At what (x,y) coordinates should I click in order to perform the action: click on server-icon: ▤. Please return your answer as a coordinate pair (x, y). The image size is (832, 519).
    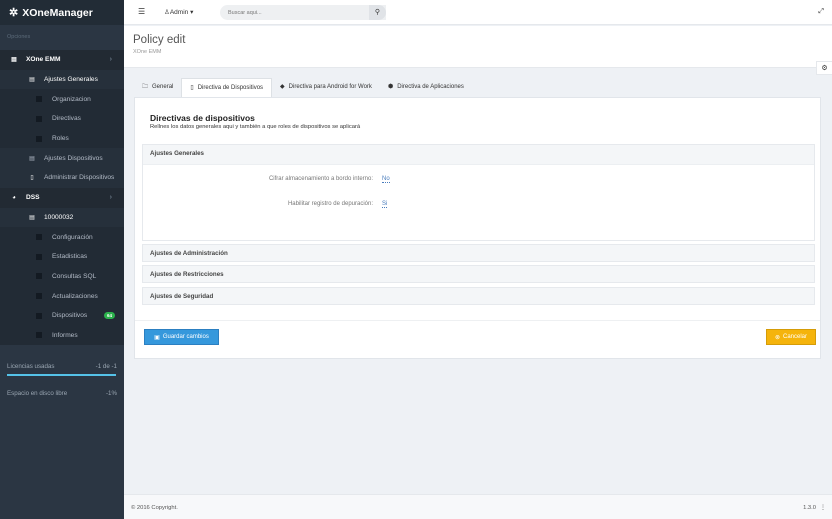
    Looking at the image, I should click on (14, 60).